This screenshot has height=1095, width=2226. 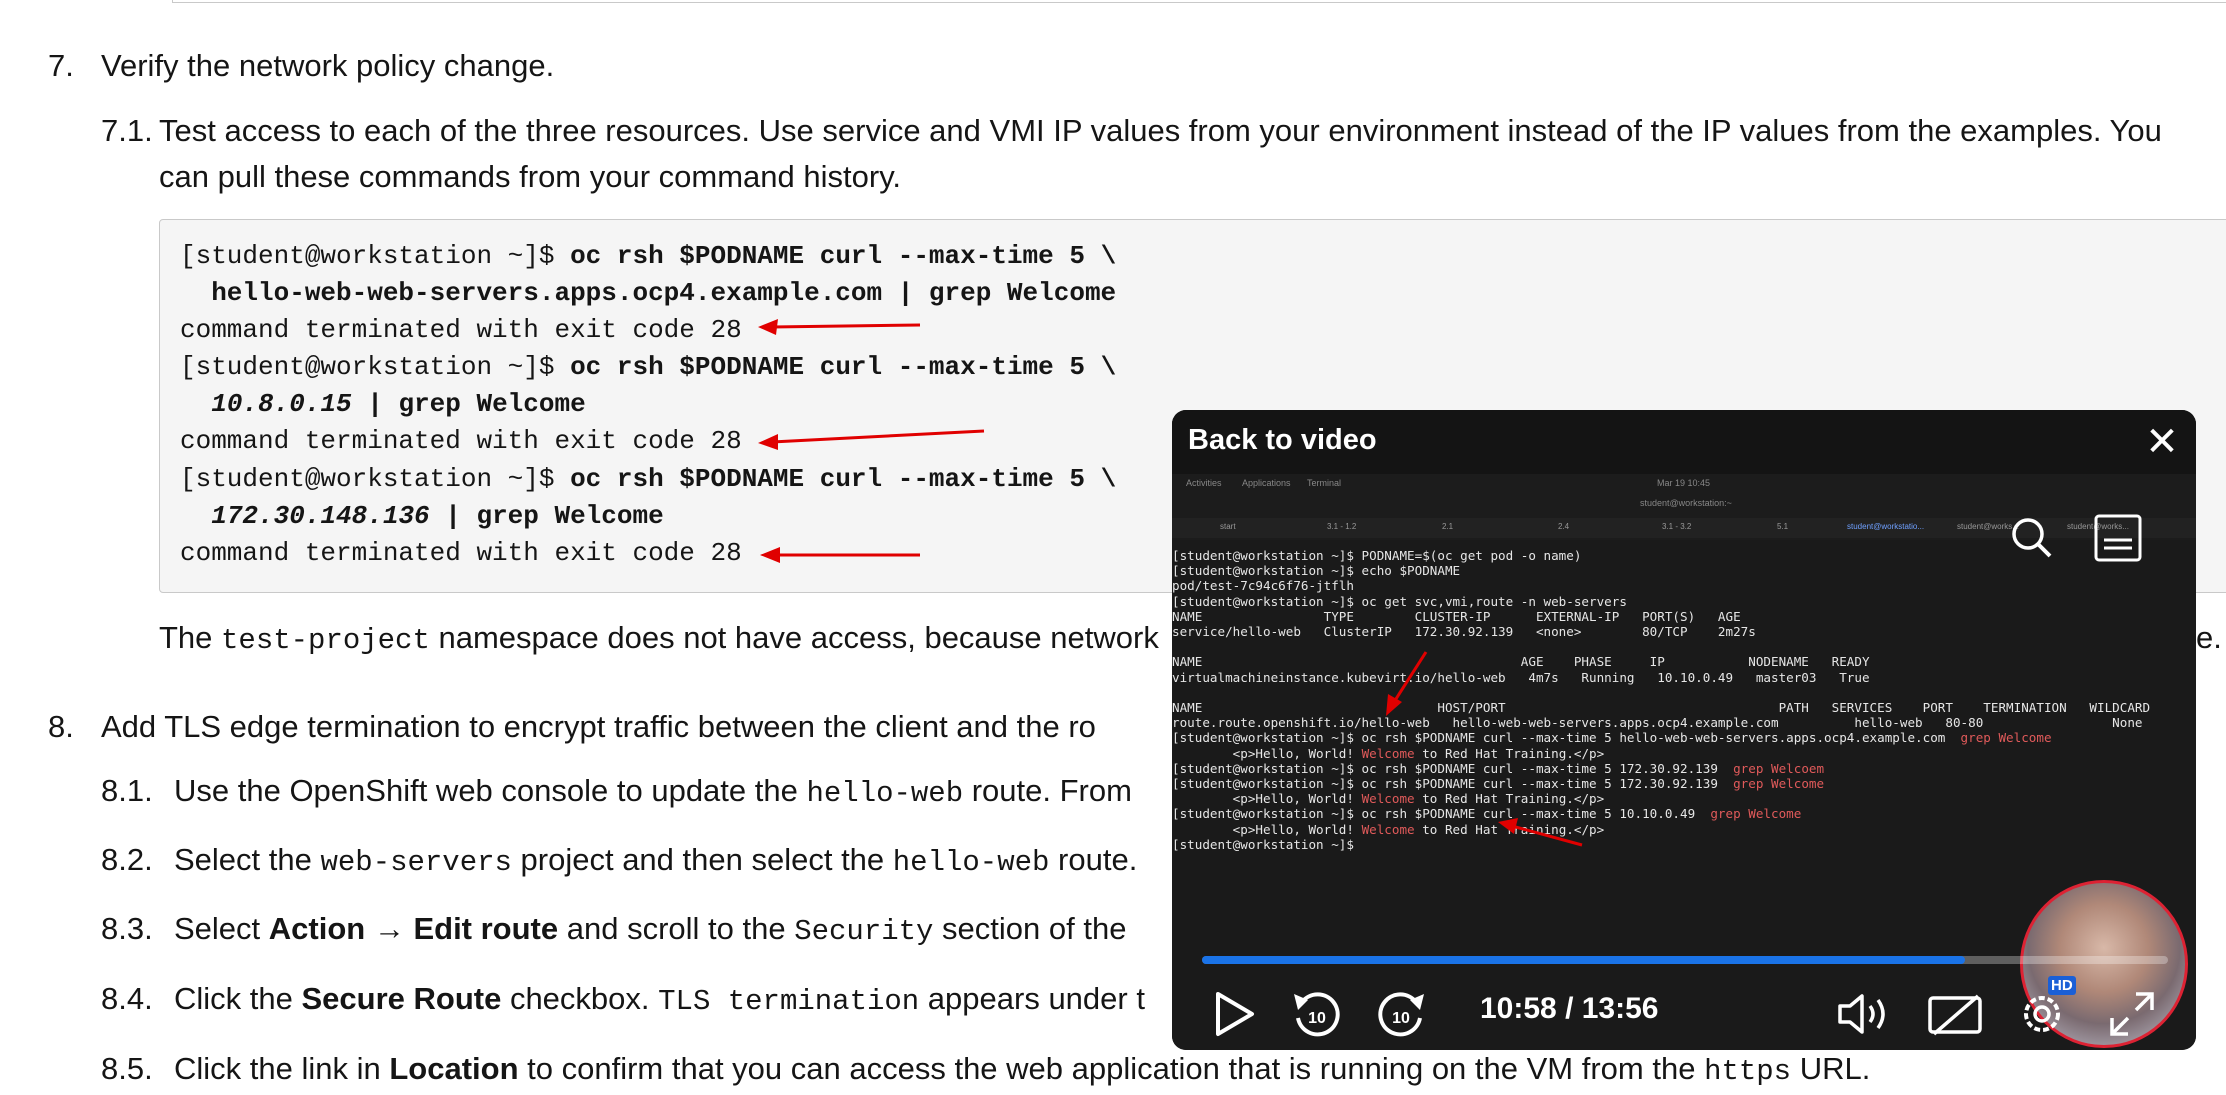 What do you see at coordinates (1228, 526) in the screenshot?
I see `terminal-tab: start` at bounding box center [1228, 526].